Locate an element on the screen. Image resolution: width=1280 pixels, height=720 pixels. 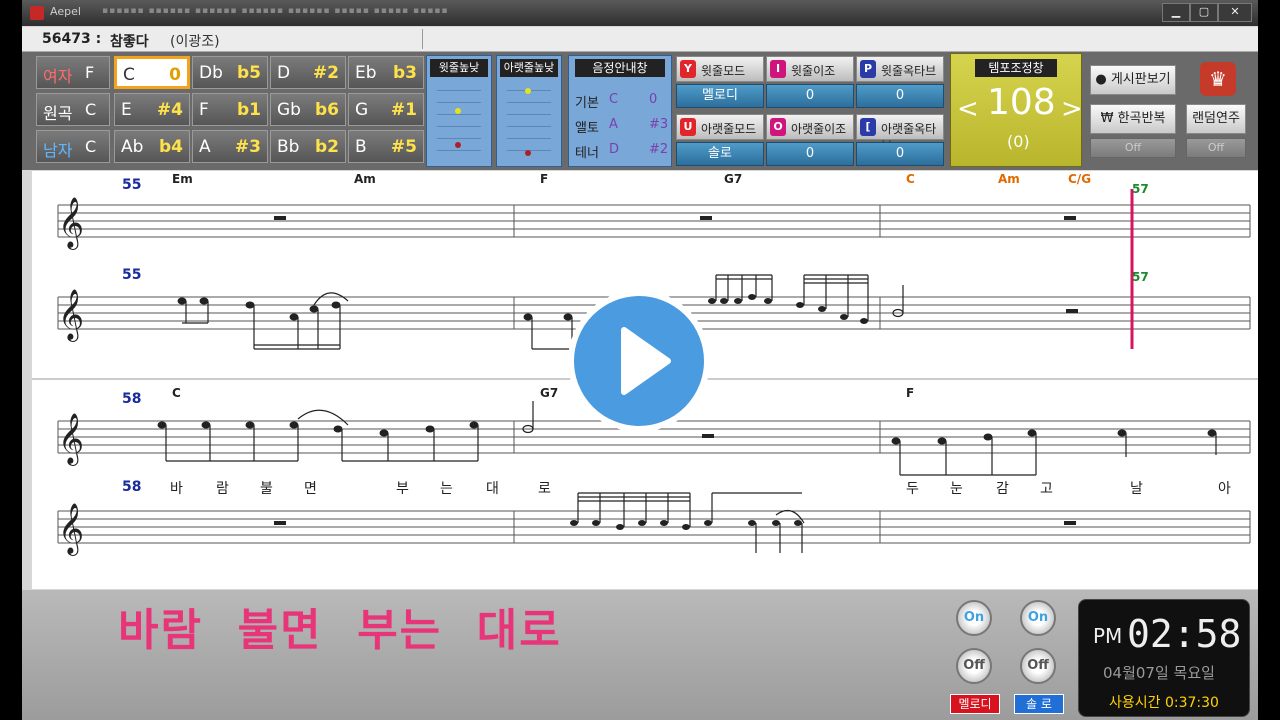
clock-time: 02:58 is located at coordinates (1184, 634).